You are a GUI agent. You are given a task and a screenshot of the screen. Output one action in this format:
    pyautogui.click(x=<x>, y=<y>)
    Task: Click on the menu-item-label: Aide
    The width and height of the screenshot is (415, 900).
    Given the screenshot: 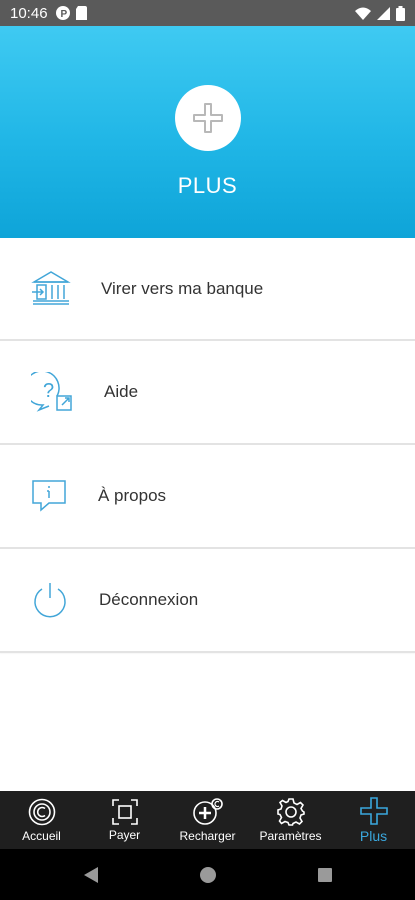 What is the action you would take?
    pyautogui.click(x=121, y=391)
    